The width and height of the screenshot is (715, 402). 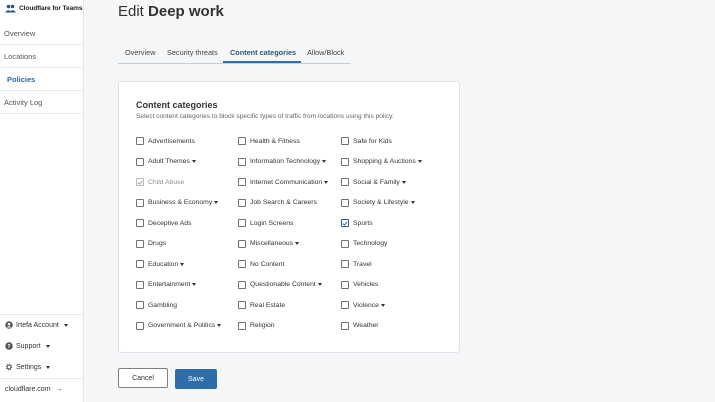 I want to click on support-menu: ? Support, so click(x=27, y=346).